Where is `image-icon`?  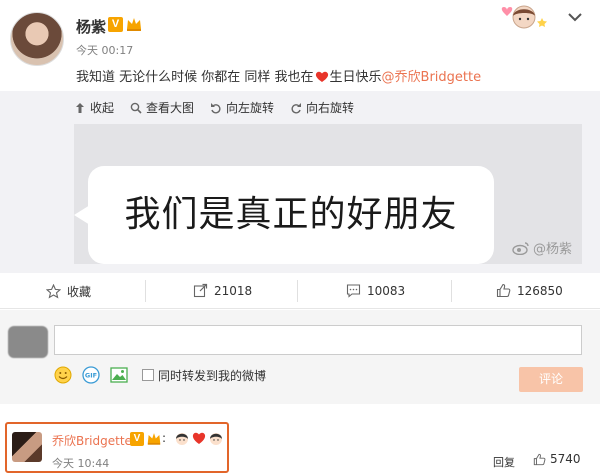
image-icon is located at coordinates (119, 375).